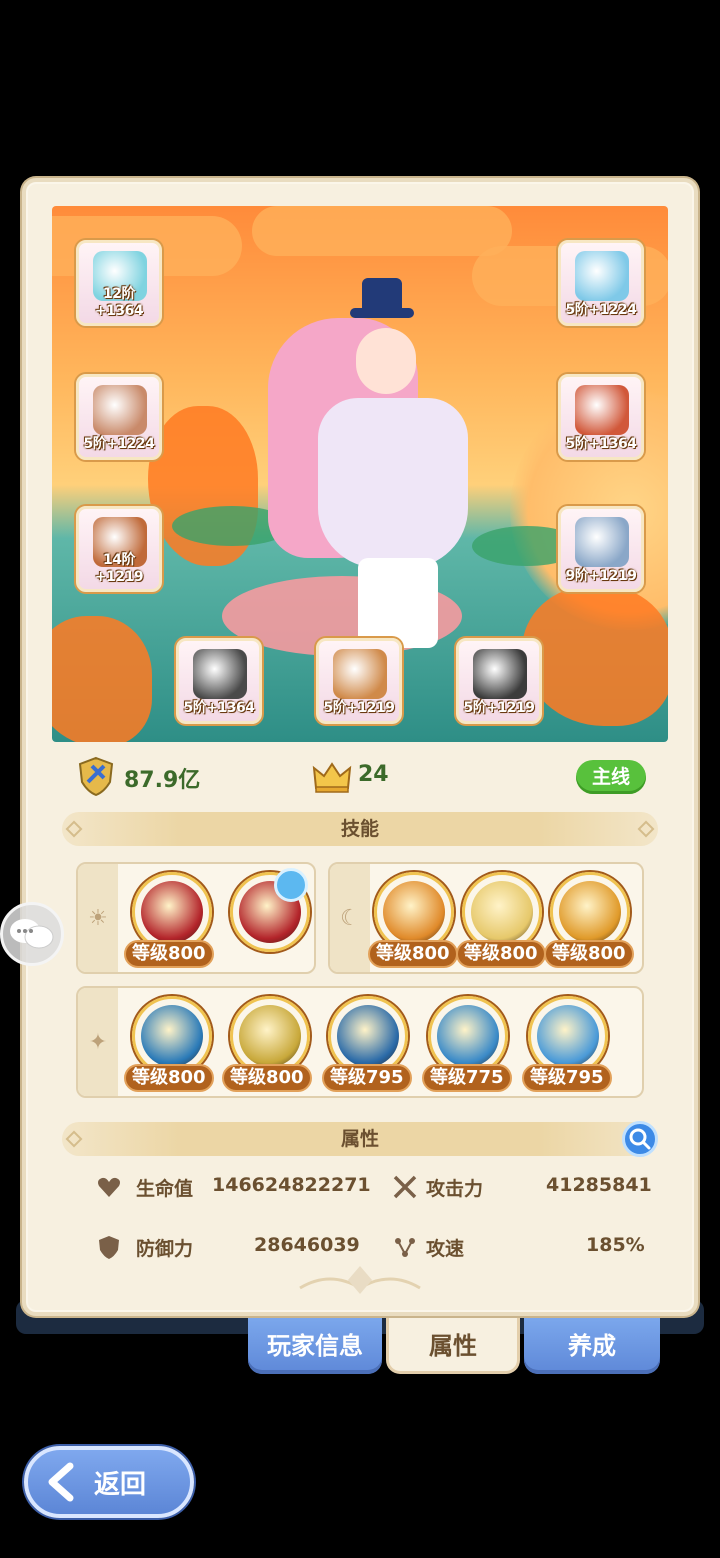 Image resolution: width=720 pixels, height=1558 pixels. I want to click on back-button: 返回, so click(109, 1482).